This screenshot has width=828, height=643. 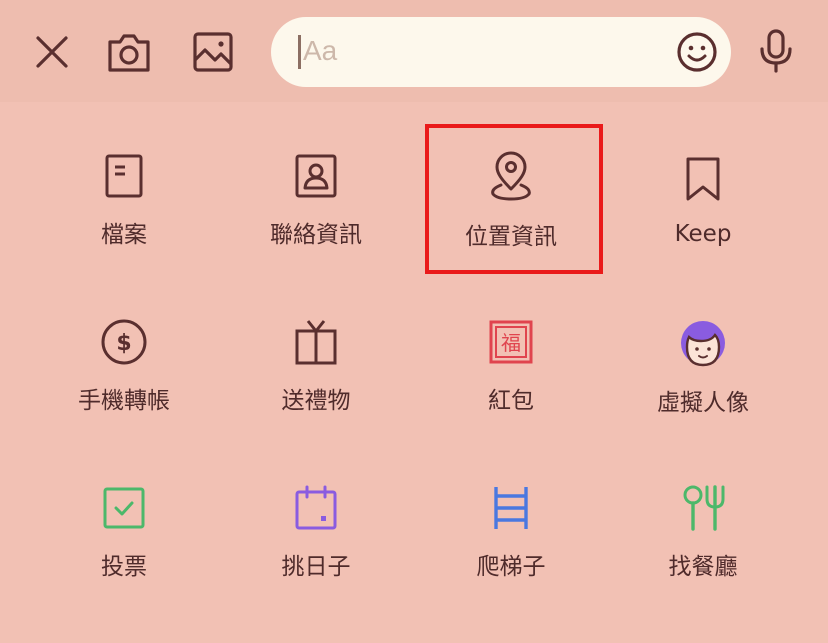 What do you see at coordinates (697, 52) in the screenshot?
I see `smiley-icon` at bounding box center [697, 52].